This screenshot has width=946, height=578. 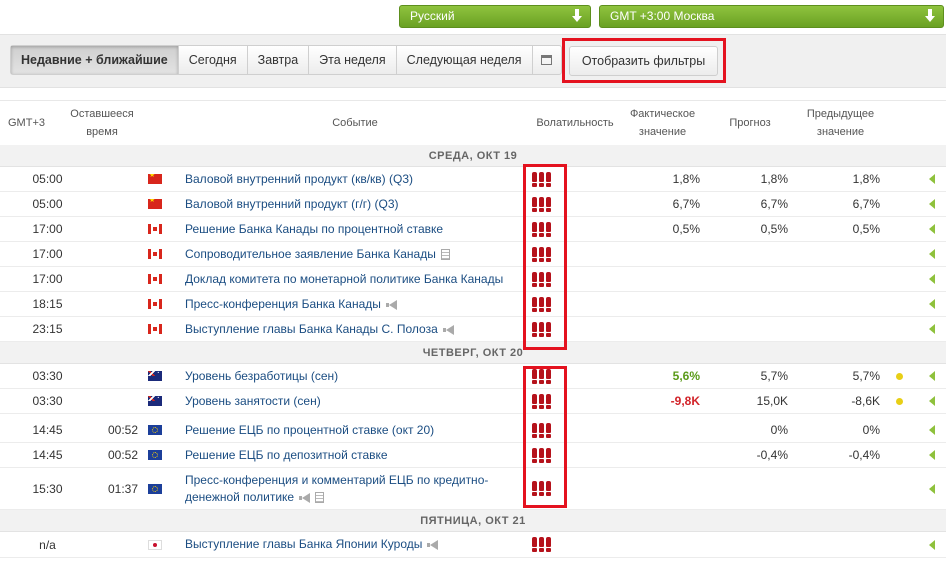 I want to click on event-link: Выступление главы Банка Канады С. Полоза, so click(x=311, y=329).